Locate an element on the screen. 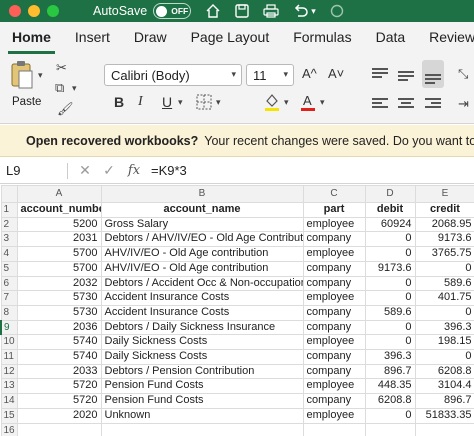 The height and width of the screenshot is (436, 474). align-right-icon is located at coordinates (433, 105).